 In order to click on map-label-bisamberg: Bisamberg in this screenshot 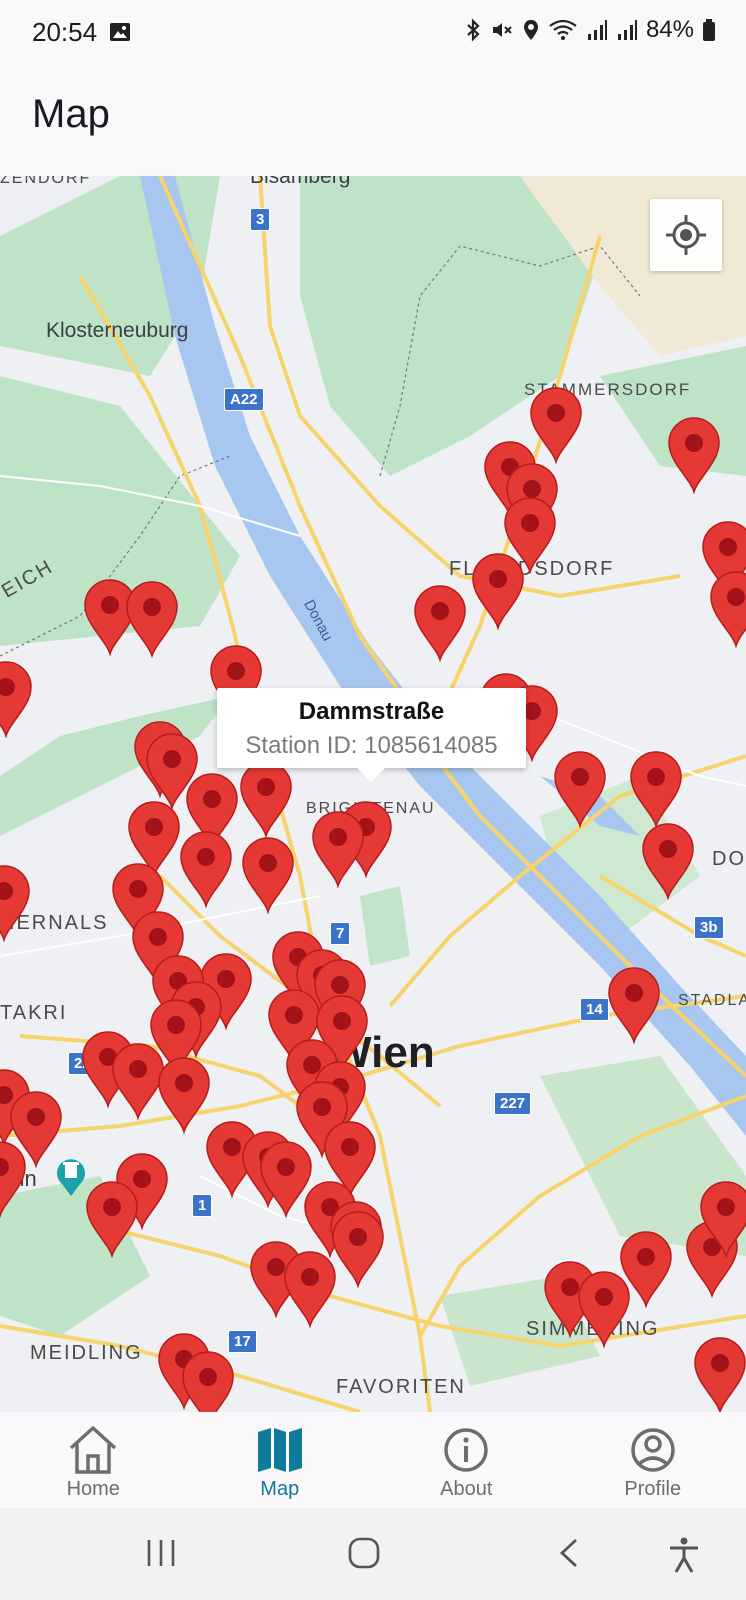, I will do `click(300, 182)`.